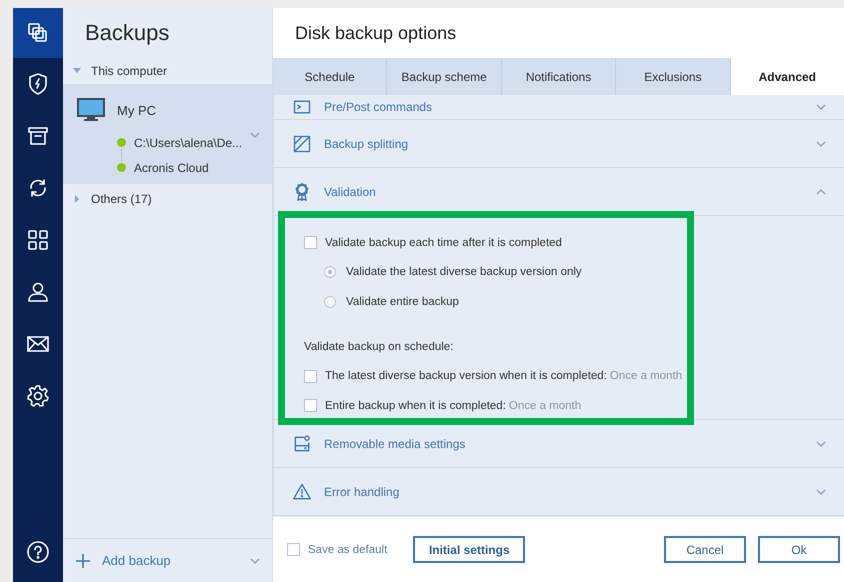  Describe the element at coordinates (466, 376) in the screenshot. I see `option-label: The latest diverse backup version when it is completed:` at that location.